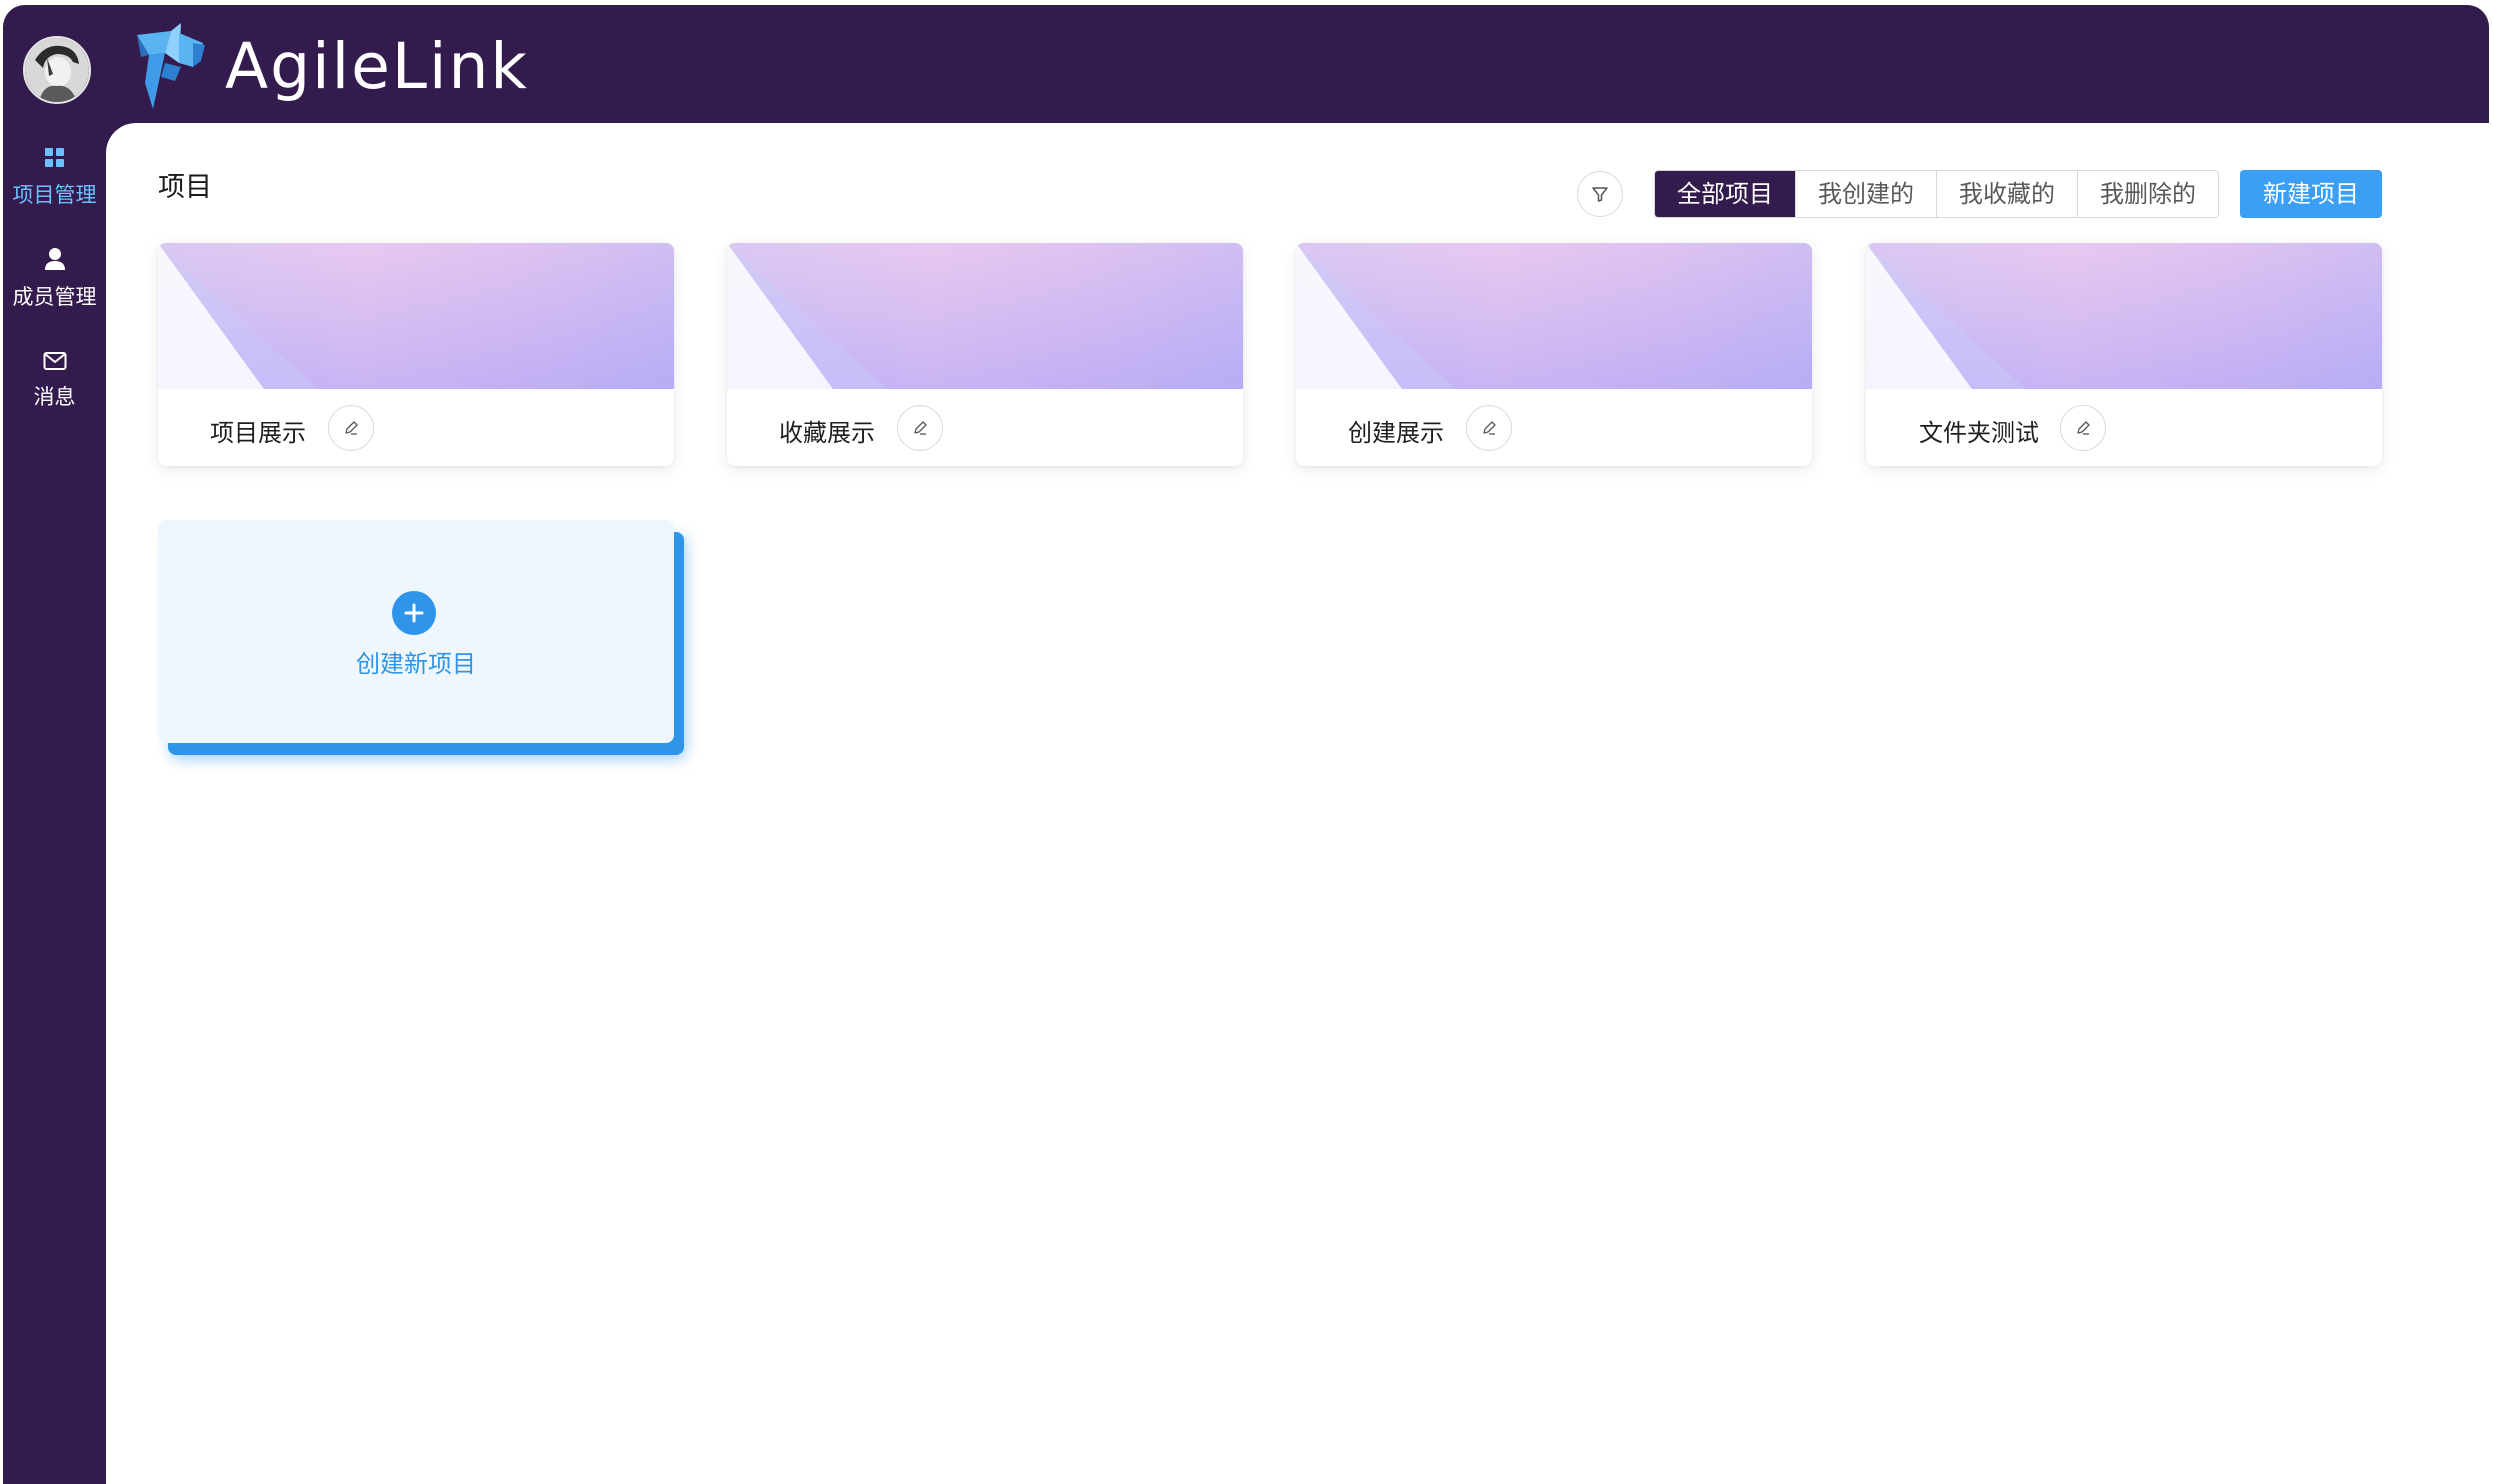 Image resolution: width=2493 pixels, height=1484 pixels. Describe the element at coordinates (1246, 64) in the screenshot. I see `top-header: AgileLink` at that location.